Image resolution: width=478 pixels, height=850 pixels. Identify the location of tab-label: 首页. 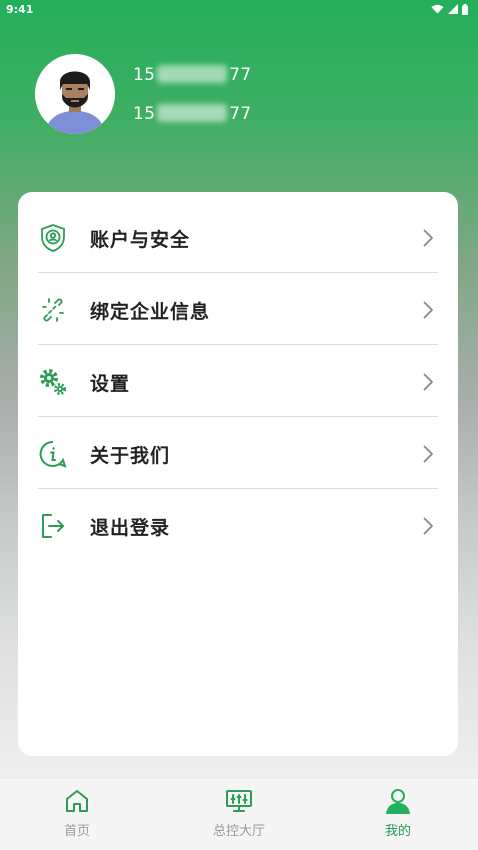
(76, 831).